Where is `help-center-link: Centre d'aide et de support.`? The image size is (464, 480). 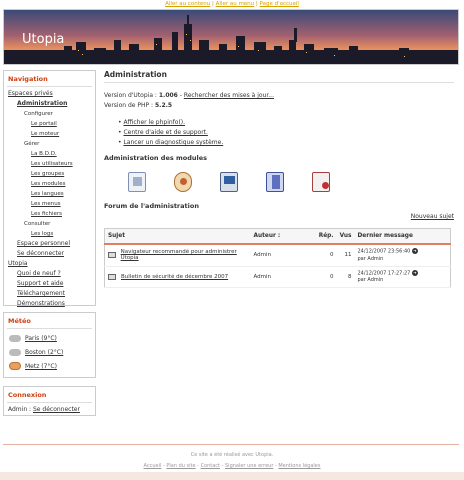
help-center-link: Centre d'aide et de support. is located at coordinates (165, 132).